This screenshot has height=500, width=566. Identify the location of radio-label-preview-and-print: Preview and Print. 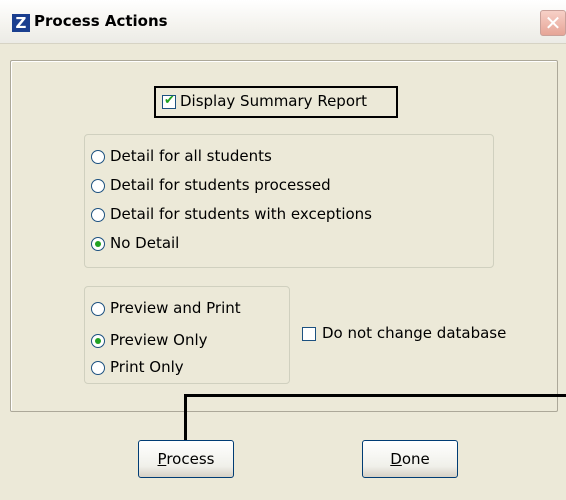
(175, 308).